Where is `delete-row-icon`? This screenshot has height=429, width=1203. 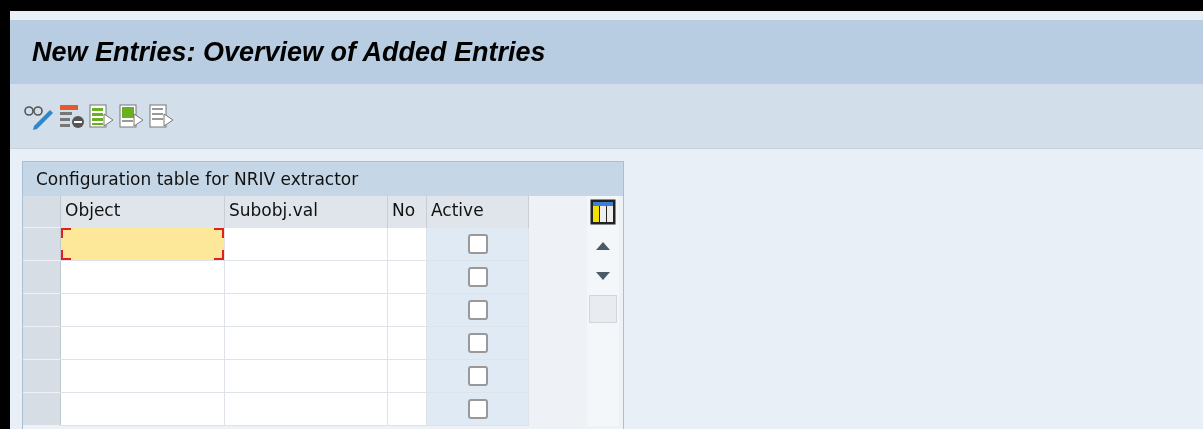 delete-row-icon is located at coordinates (72, 116).